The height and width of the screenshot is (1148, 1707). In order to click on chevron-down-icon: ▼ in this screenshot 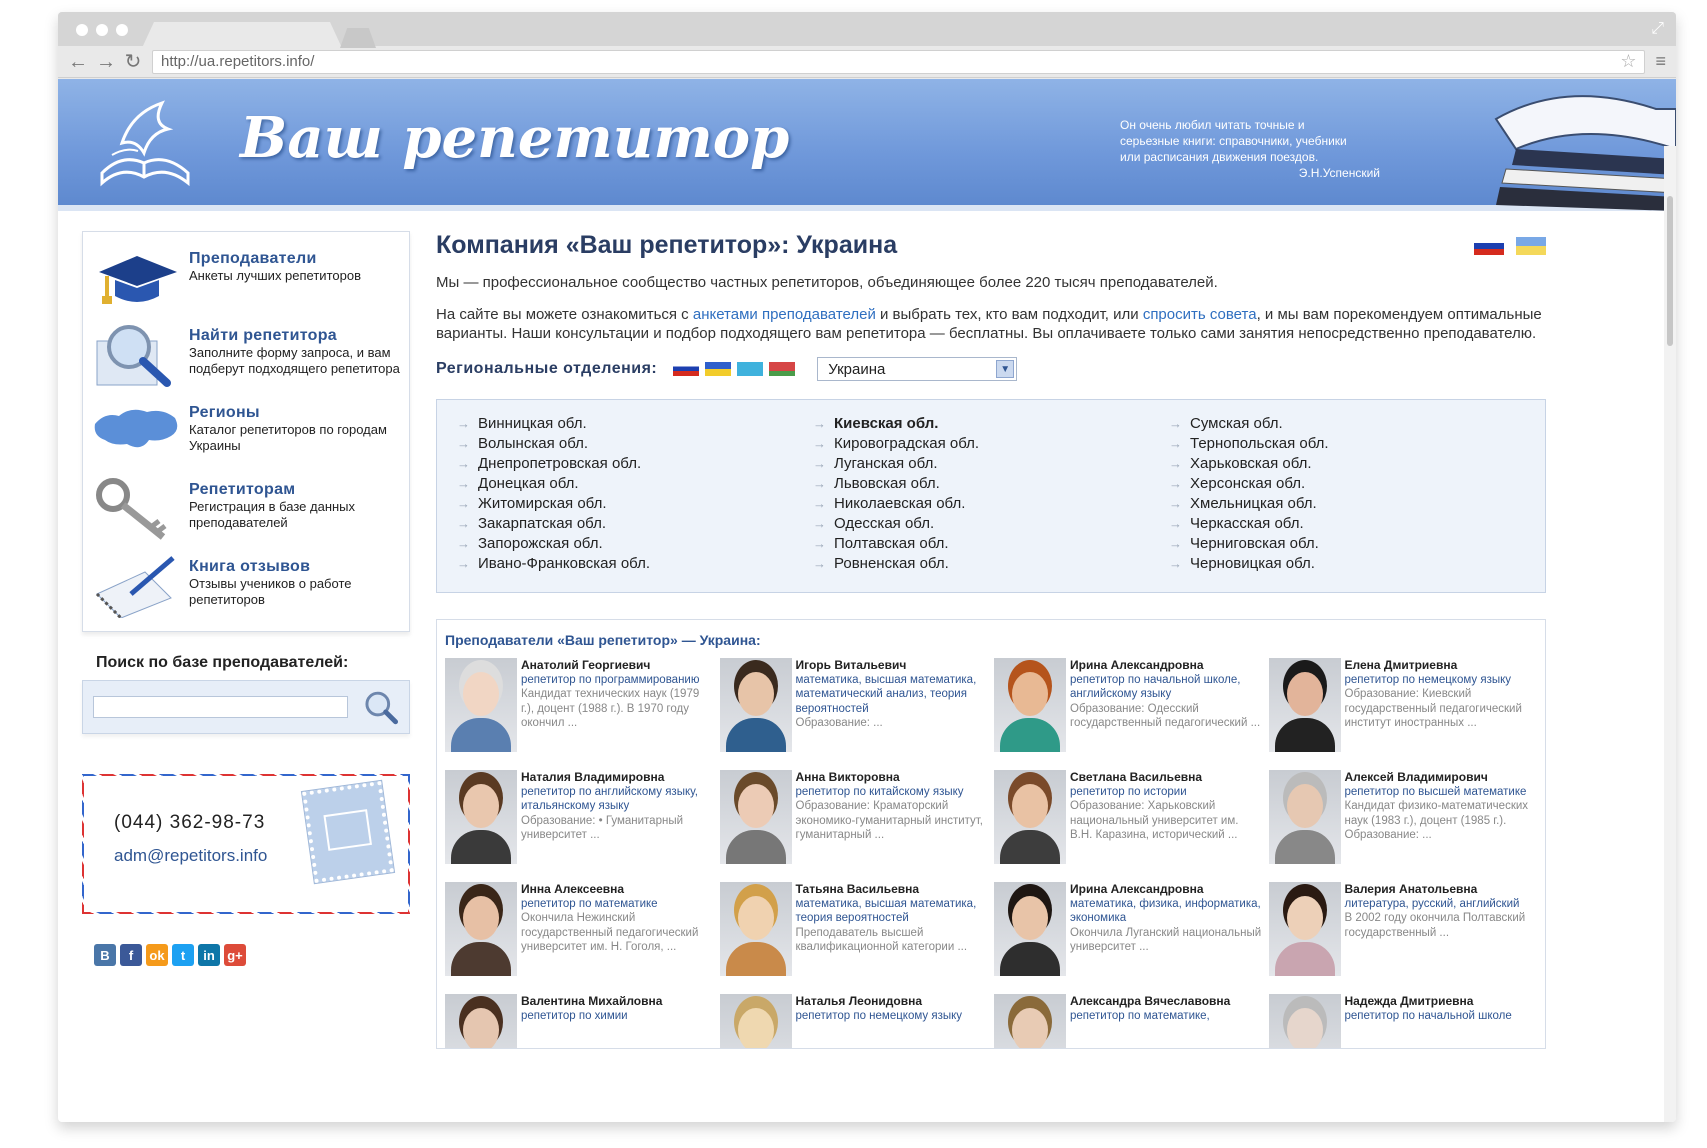, I will do `click(1005, 369)`.